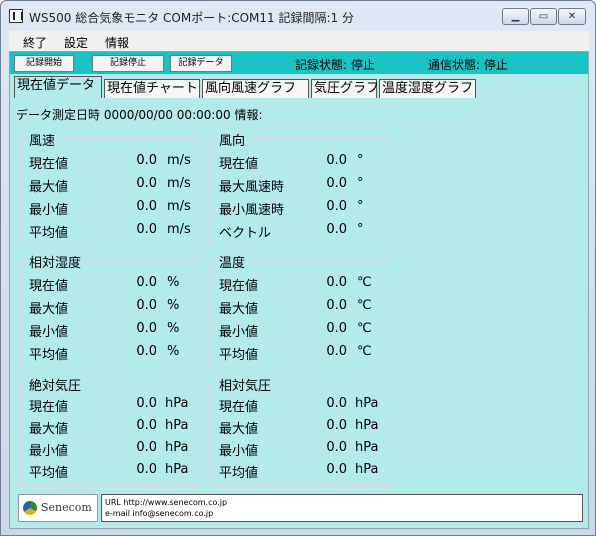 The width and height of the screenshot is (596, 536). I want to click on record-data-button: 記録データ, so click(201, 63).